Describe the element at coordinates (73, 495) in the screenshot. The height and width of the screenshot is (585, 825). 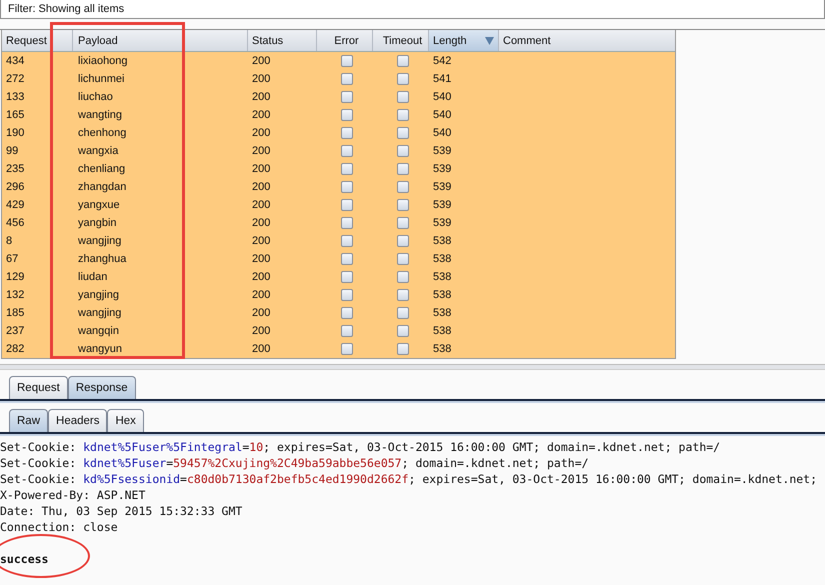
I see `response-header-line: X-Powered-By: ASP.NET` at that location.